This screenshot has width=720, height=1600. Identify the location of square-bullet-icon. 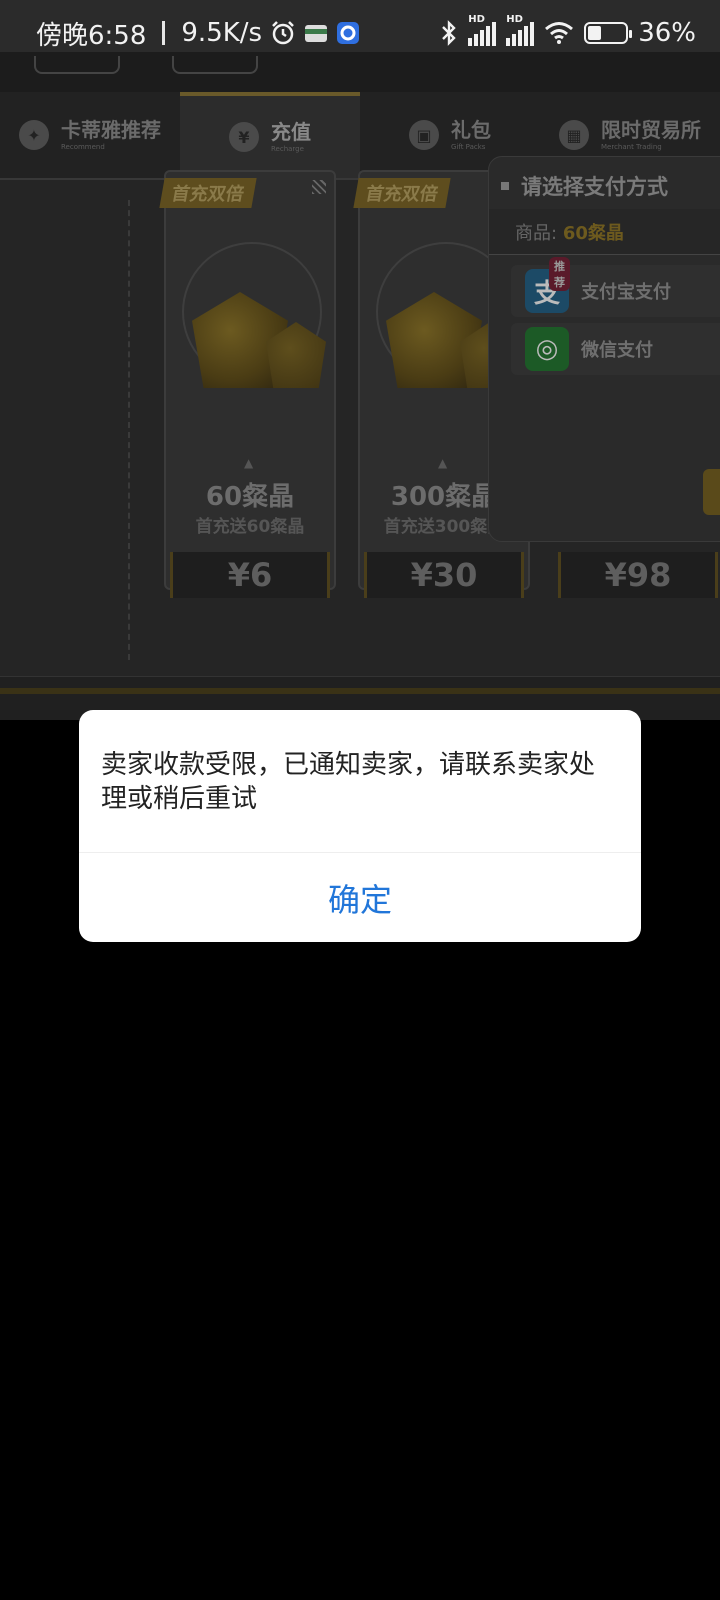
(505, 186).